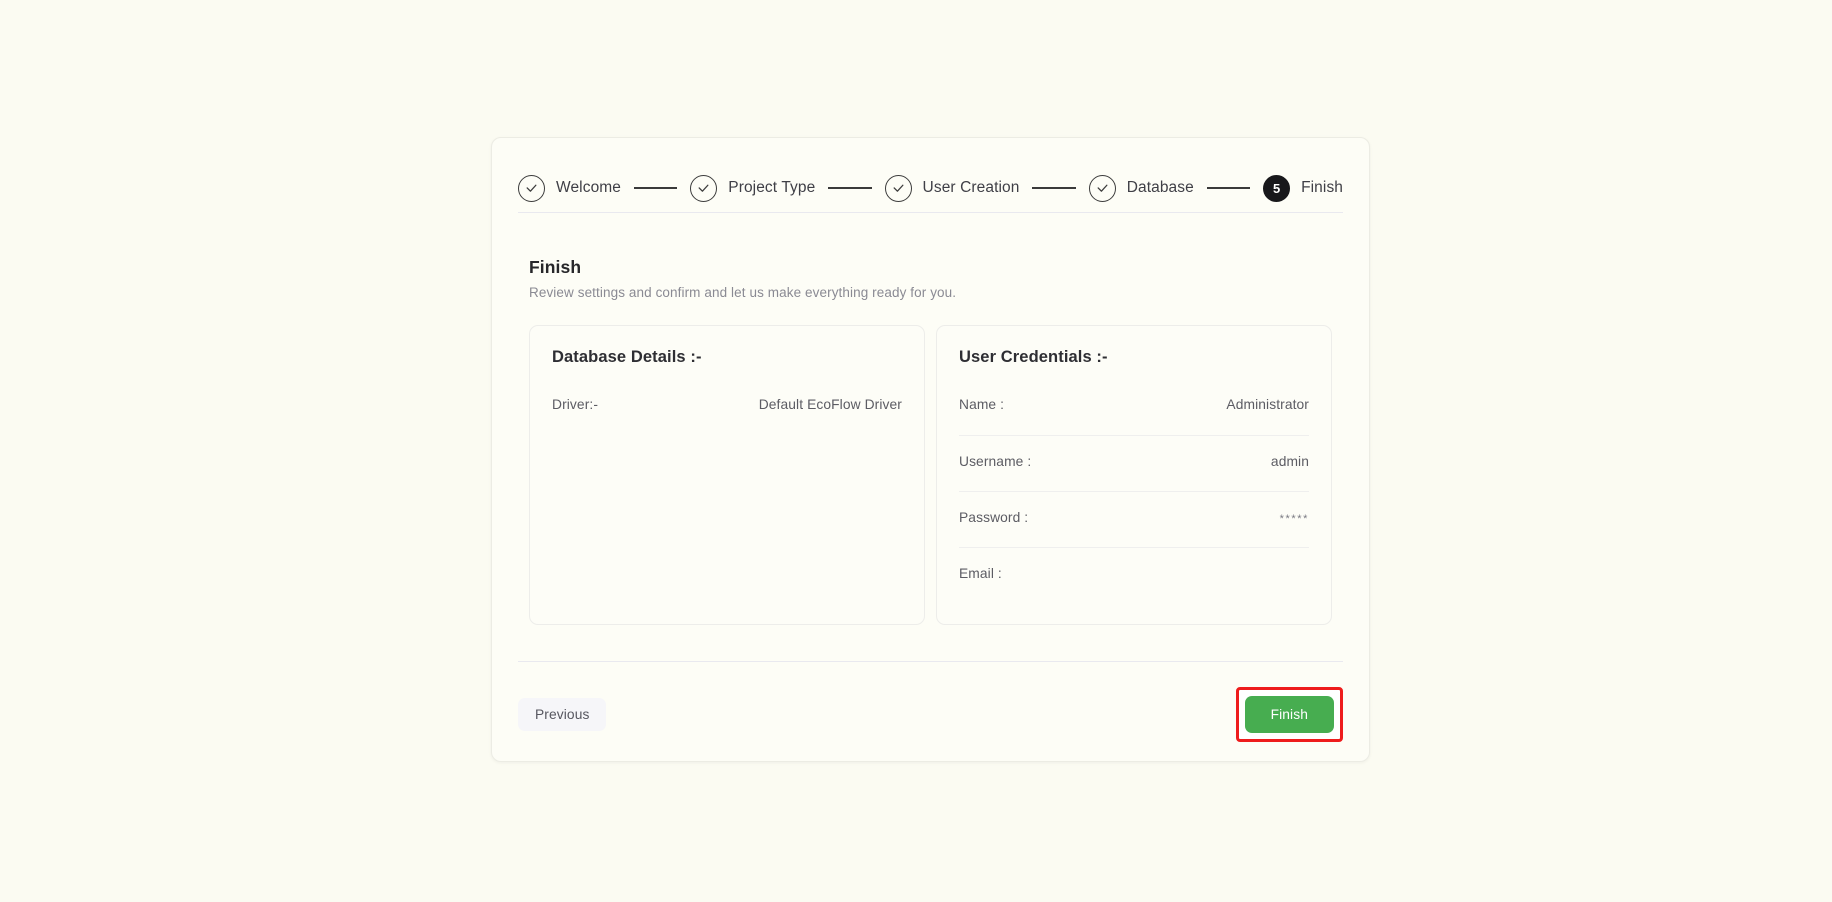 Image resolution: width=1832 pixels, height=902 pixels. What do you see at coordinates (1134, 566) in the screenshot?
I see `summary-row-email: Email :` at bounding box center [1134, 566].